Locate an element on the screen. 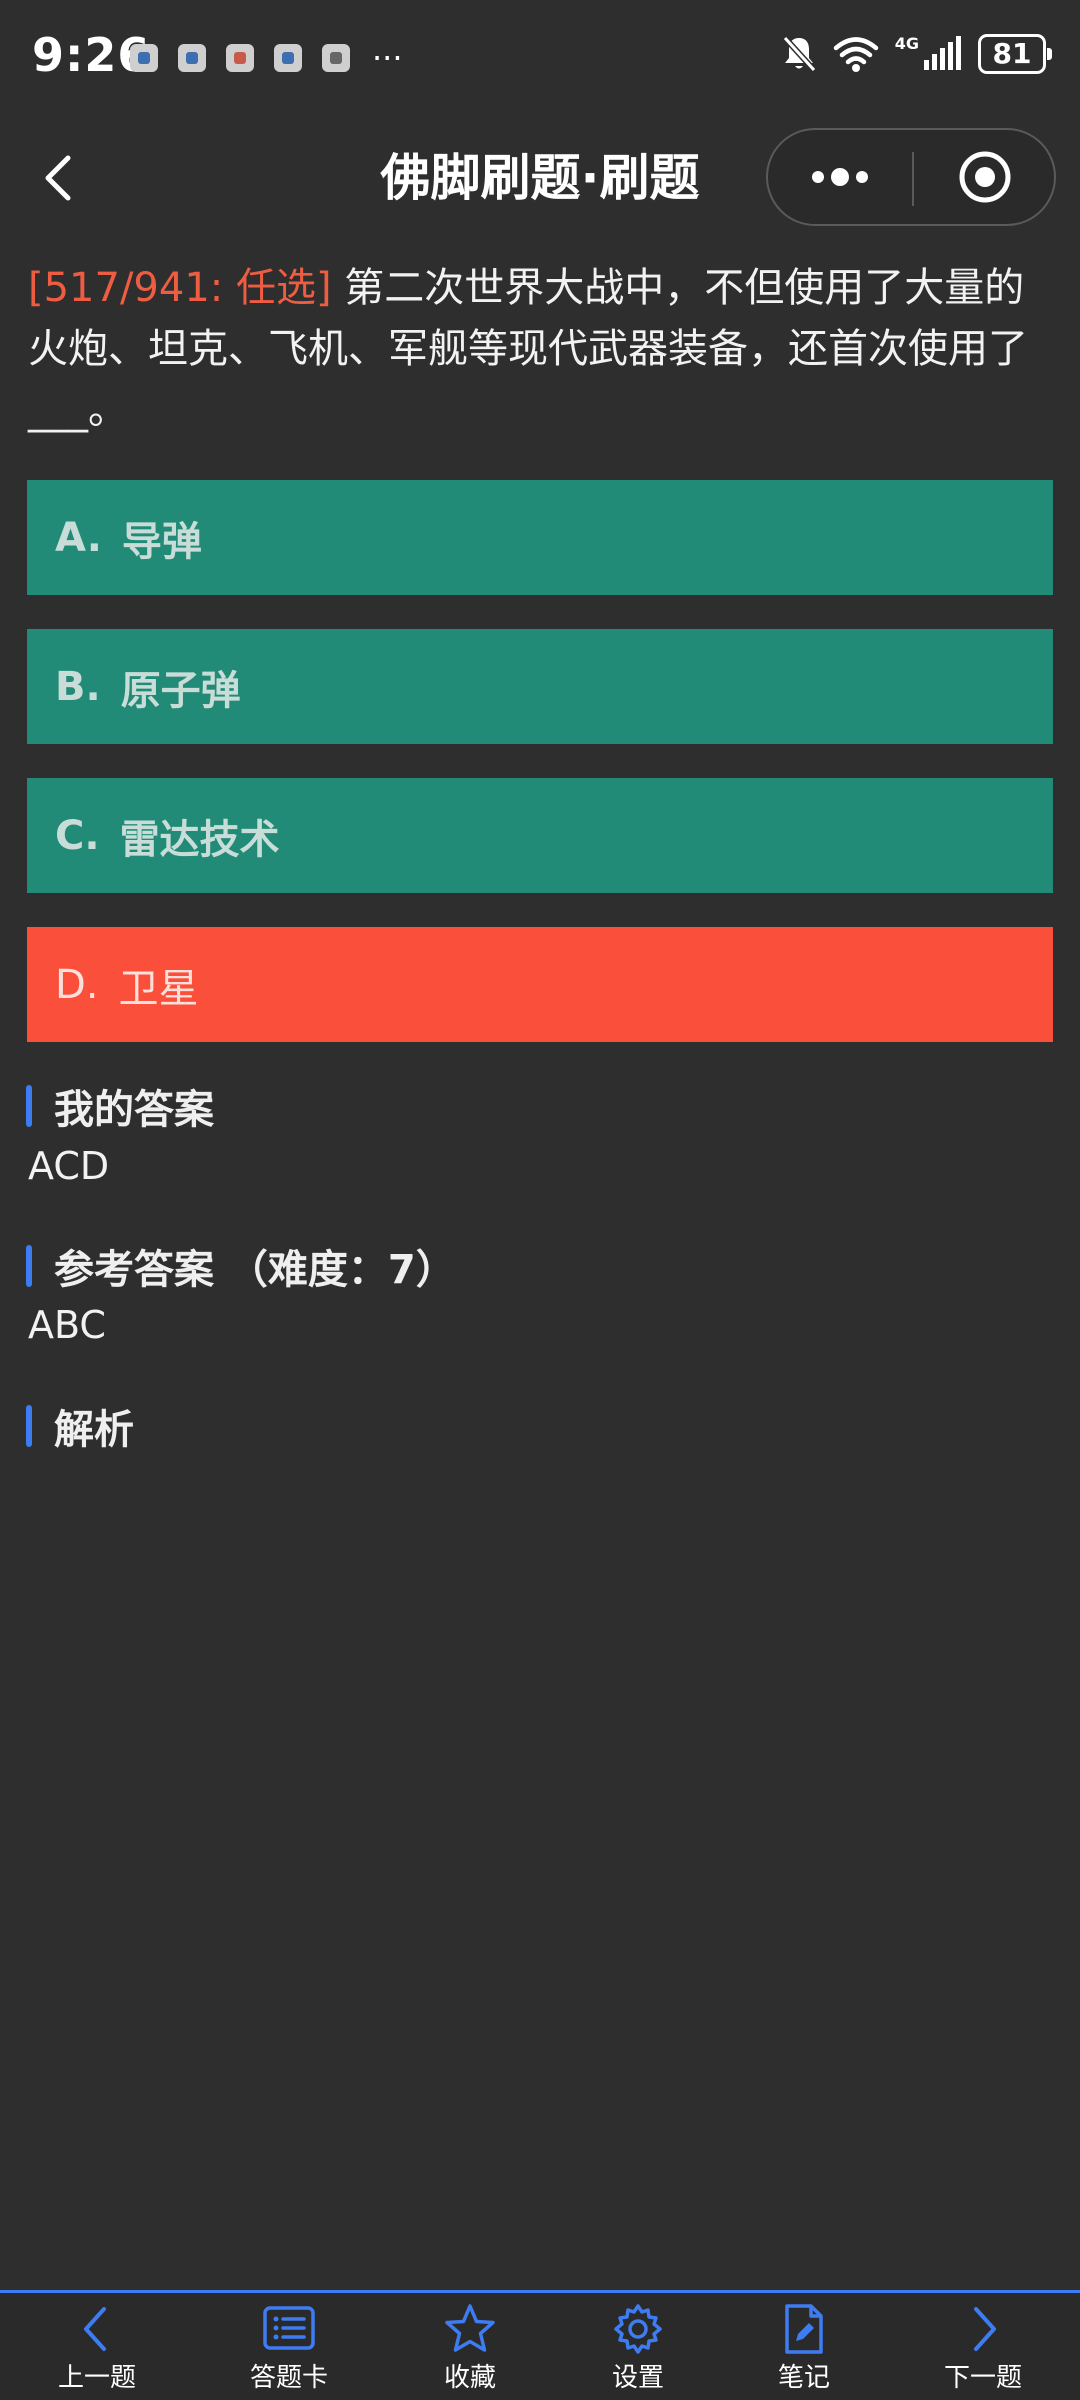 The image size is (1080, 2400). chevron-left-icon is located at coordinates (95, 2329).